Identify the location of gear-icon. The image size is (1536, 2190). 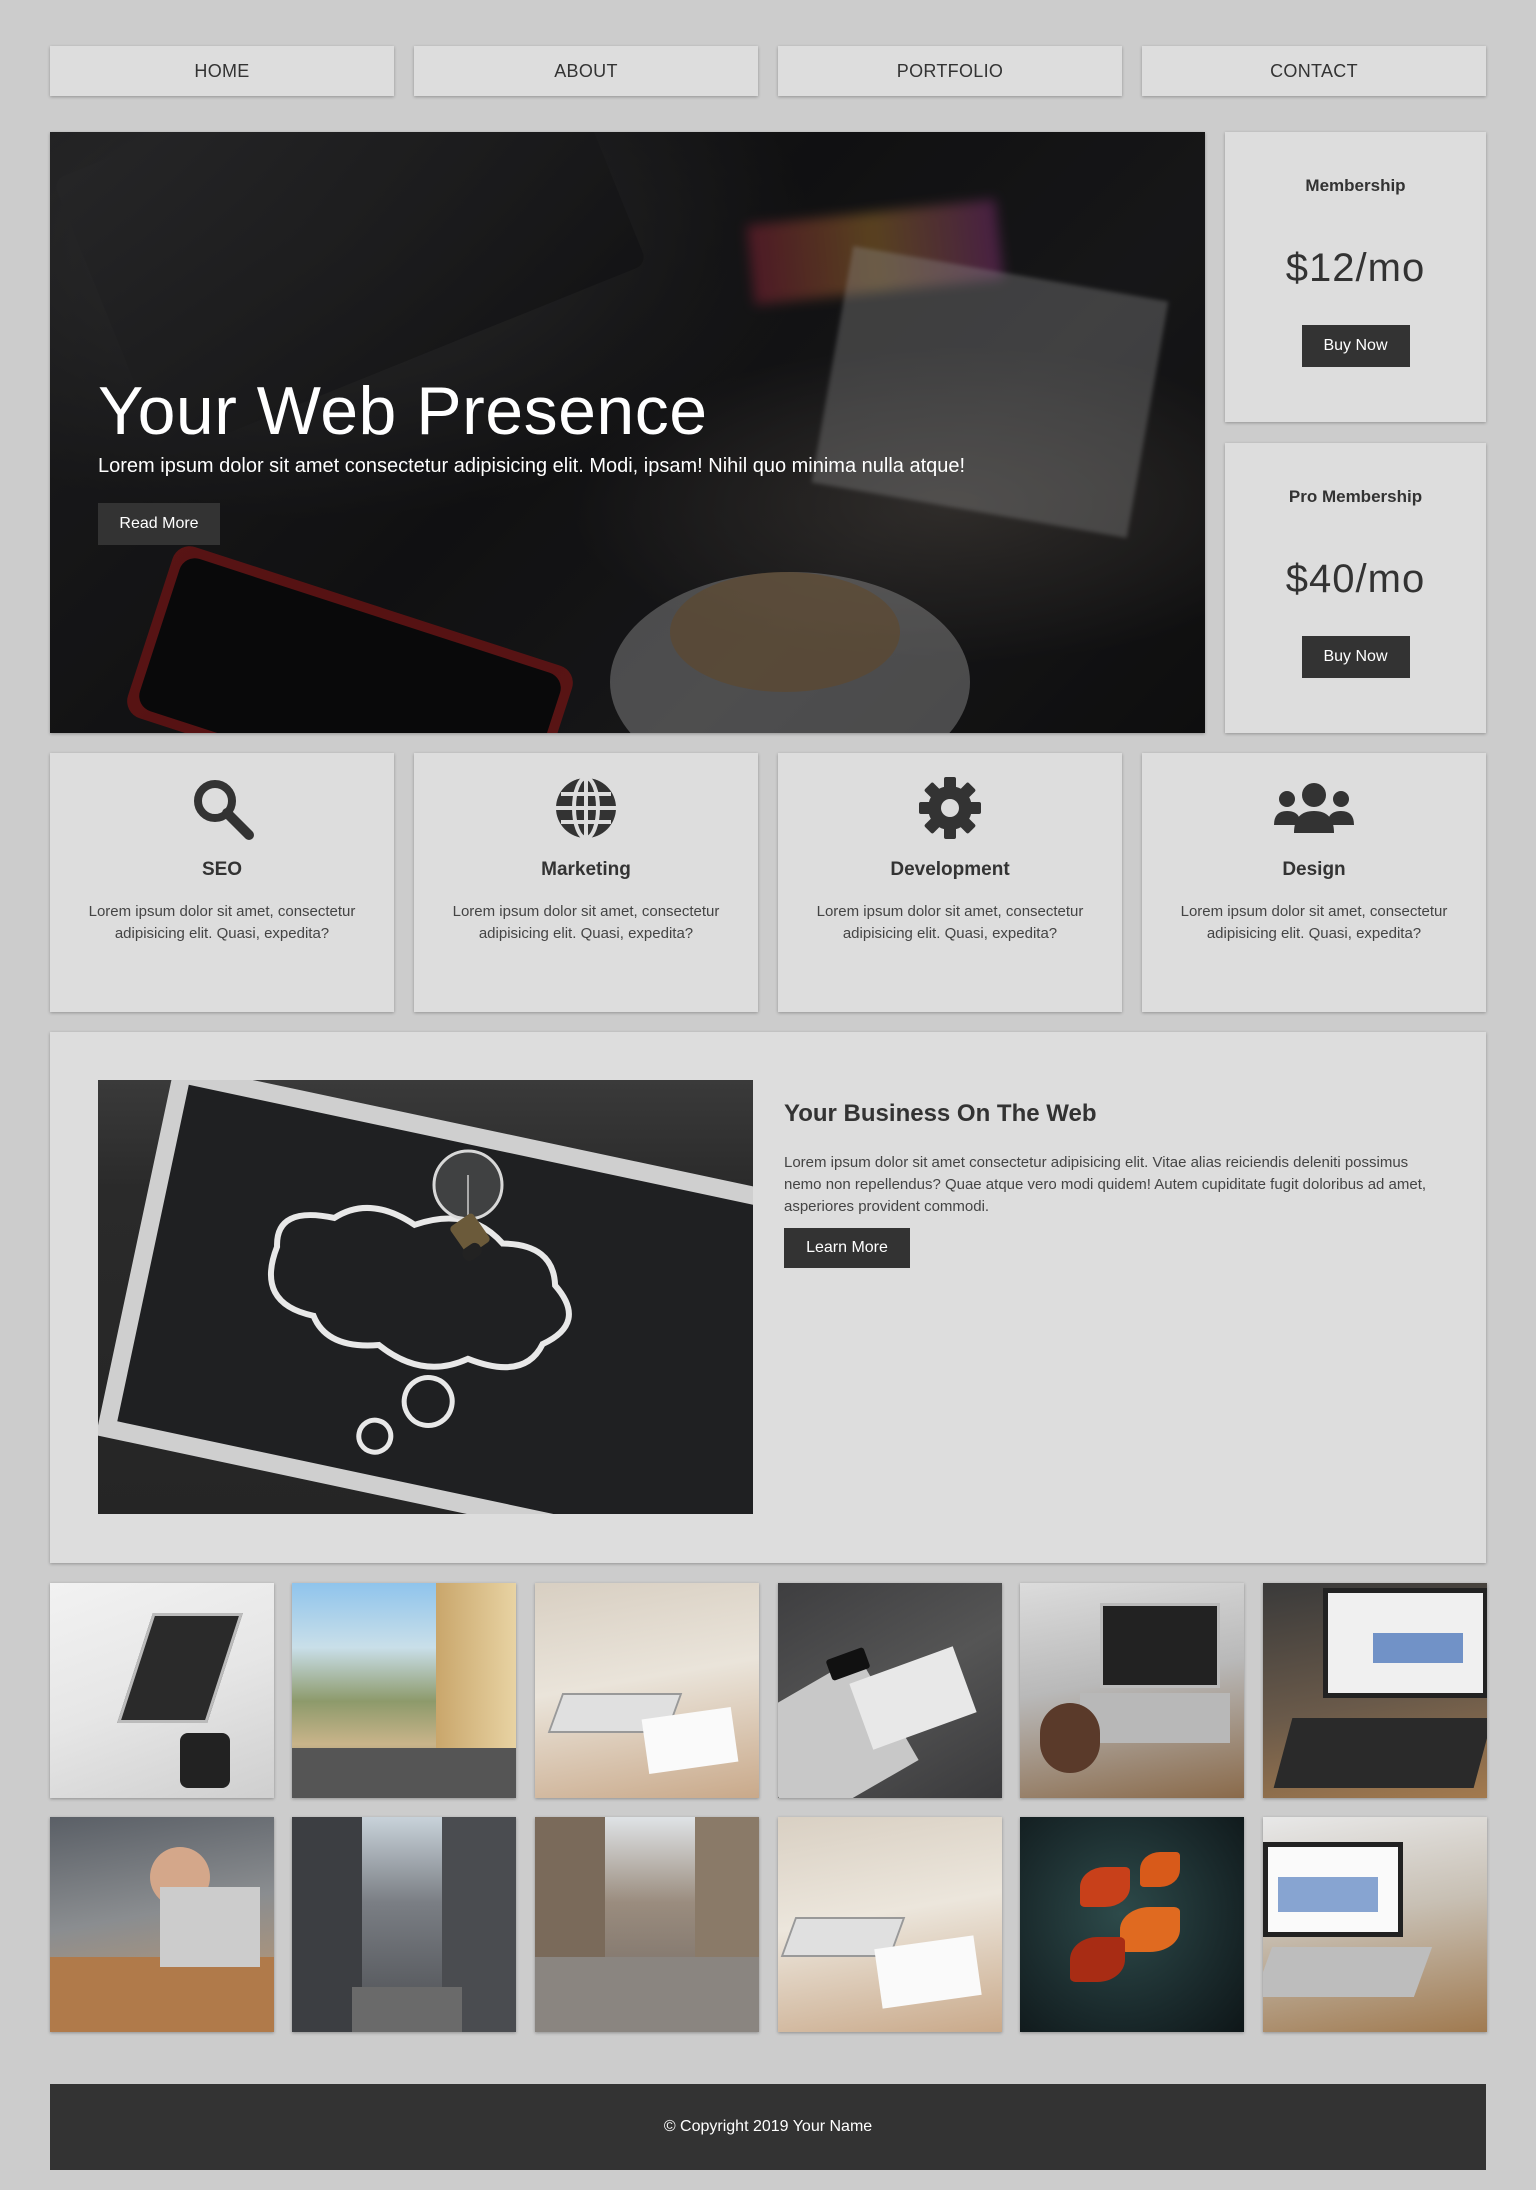
(950, 808).